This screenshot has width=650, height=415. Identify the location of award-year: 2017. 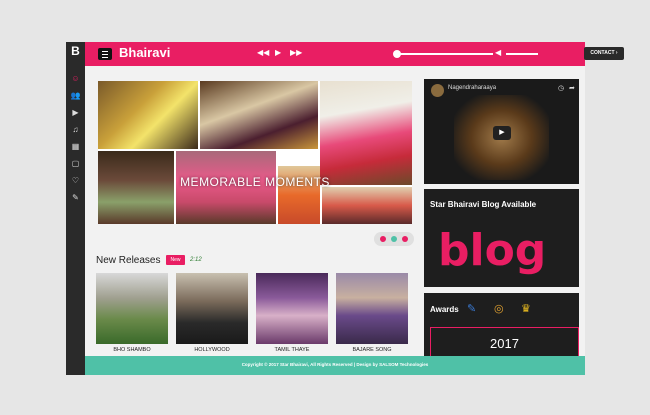
(504, 343).